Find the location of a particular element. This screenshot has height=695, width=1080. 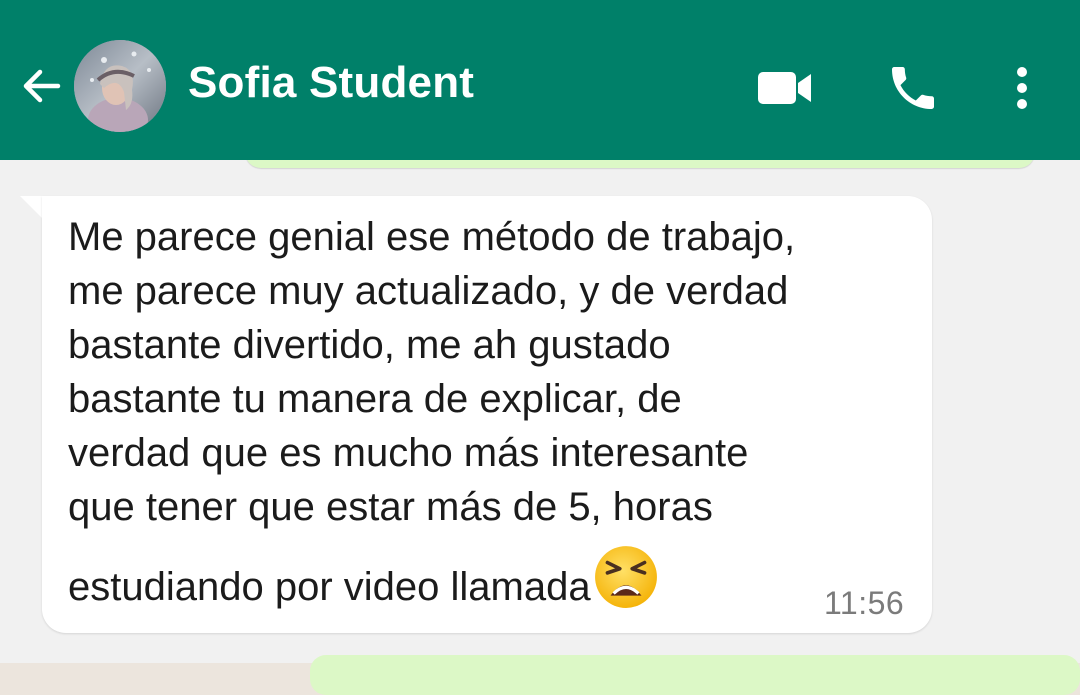

phone-icon is located at coordinates (913, 88).